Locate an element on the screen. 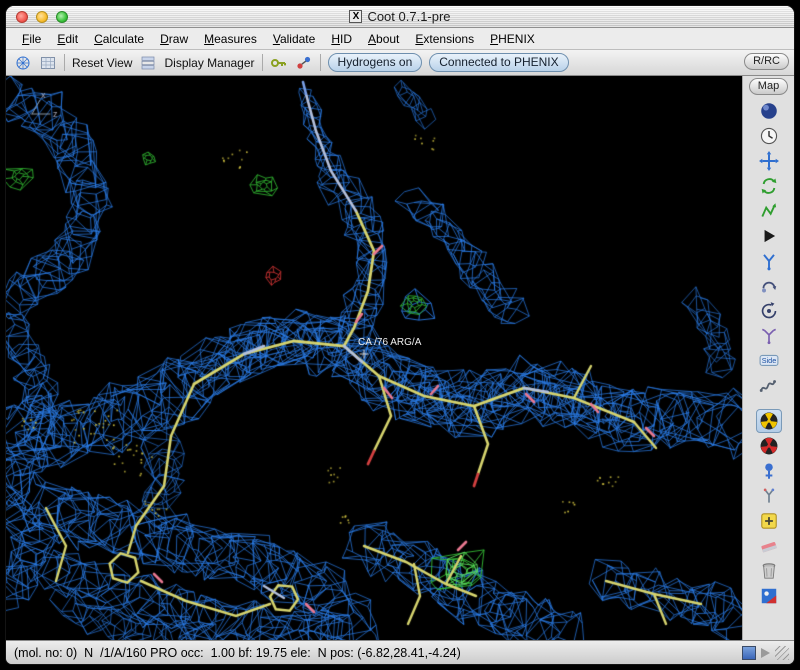 The height and width of the screenshot is (670, 800). environment-sphere-button is located at coordinates (769, 111).